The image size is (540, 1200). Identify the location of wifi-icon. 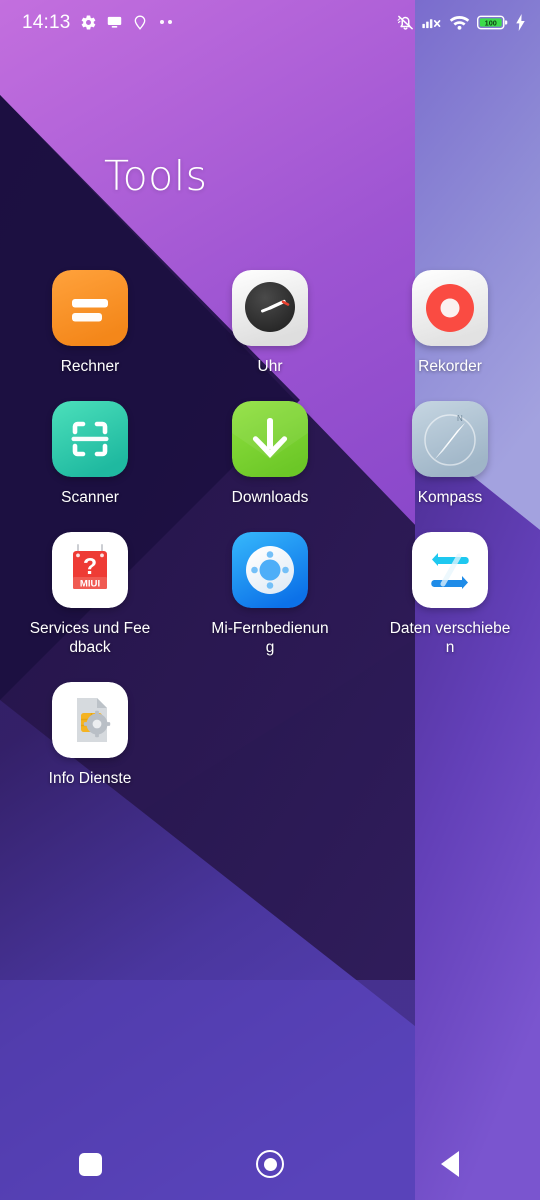
(459, 22).